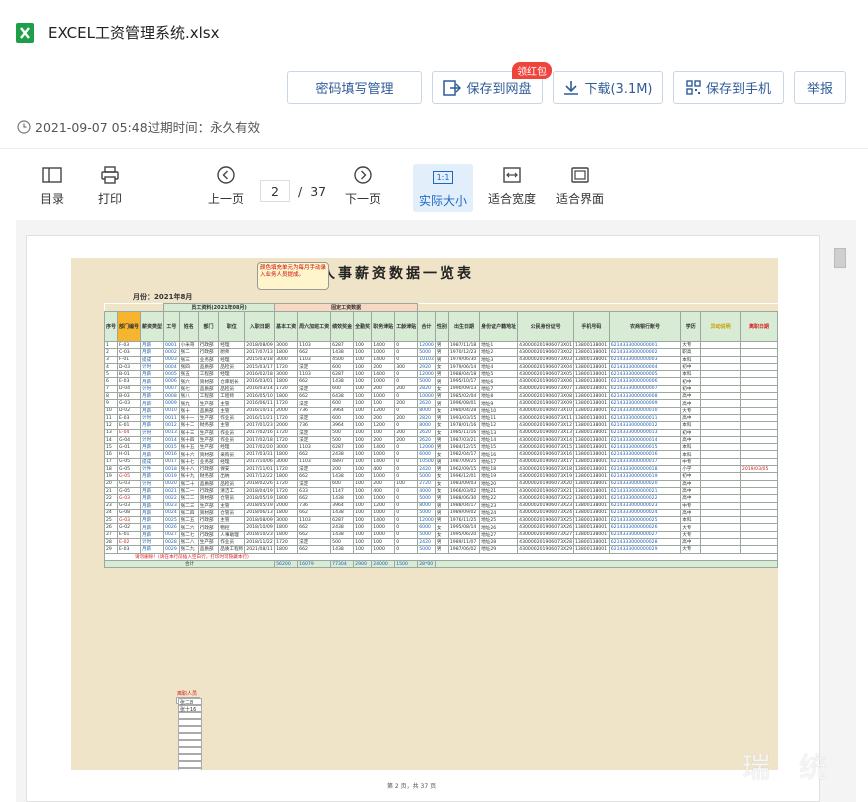 Image resolution: width=868 pixels, height=802 pixels. Describe the element at coordinates (129, 542) in the screenshot. I see `table-cell: E-02` at that location.